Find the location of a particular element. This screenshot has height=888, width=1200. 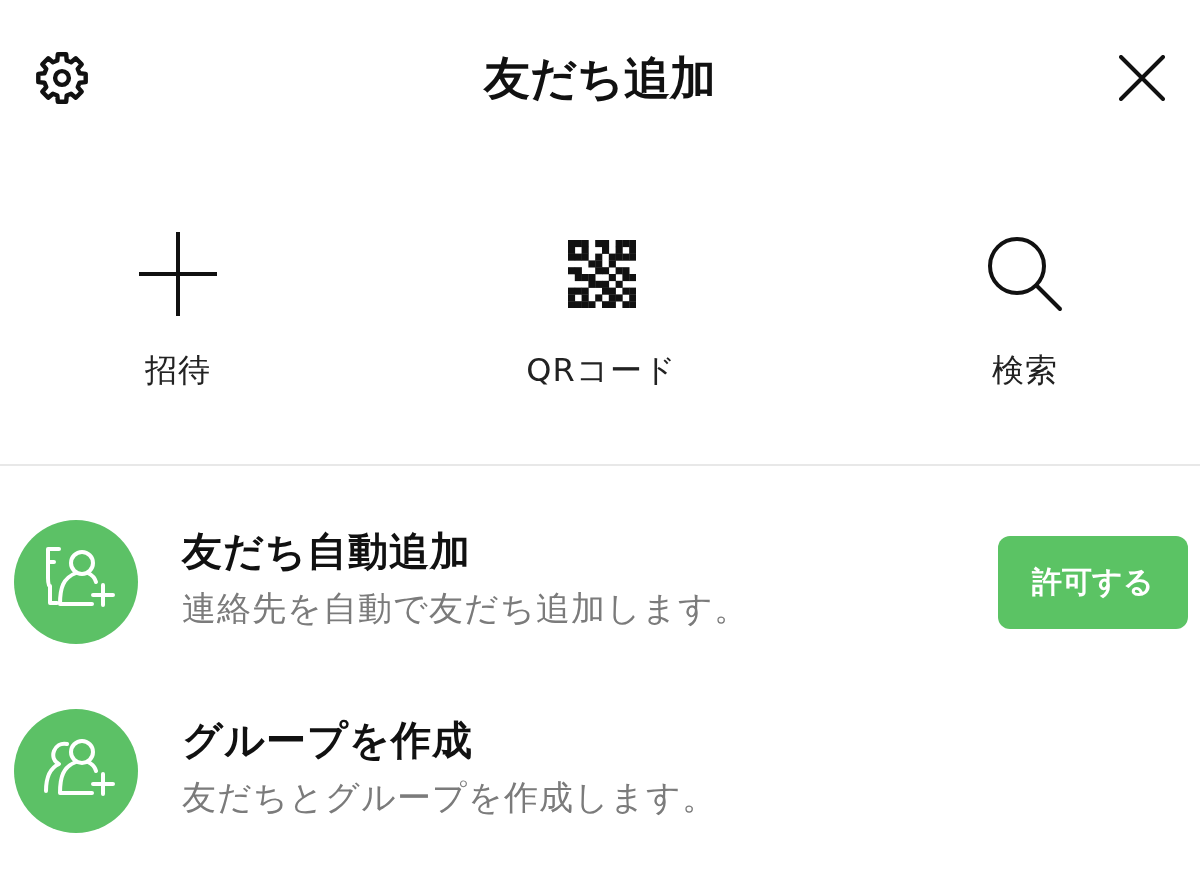

screen-title: 友だち追加 is located at coordinates (600, 78).